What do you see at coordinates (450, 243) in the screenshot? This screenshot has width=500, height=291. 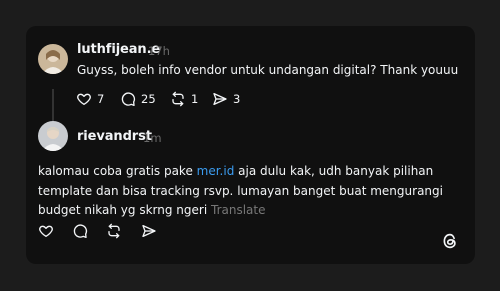 I see `threads-logo-icon` at bounding box center [450, 243].